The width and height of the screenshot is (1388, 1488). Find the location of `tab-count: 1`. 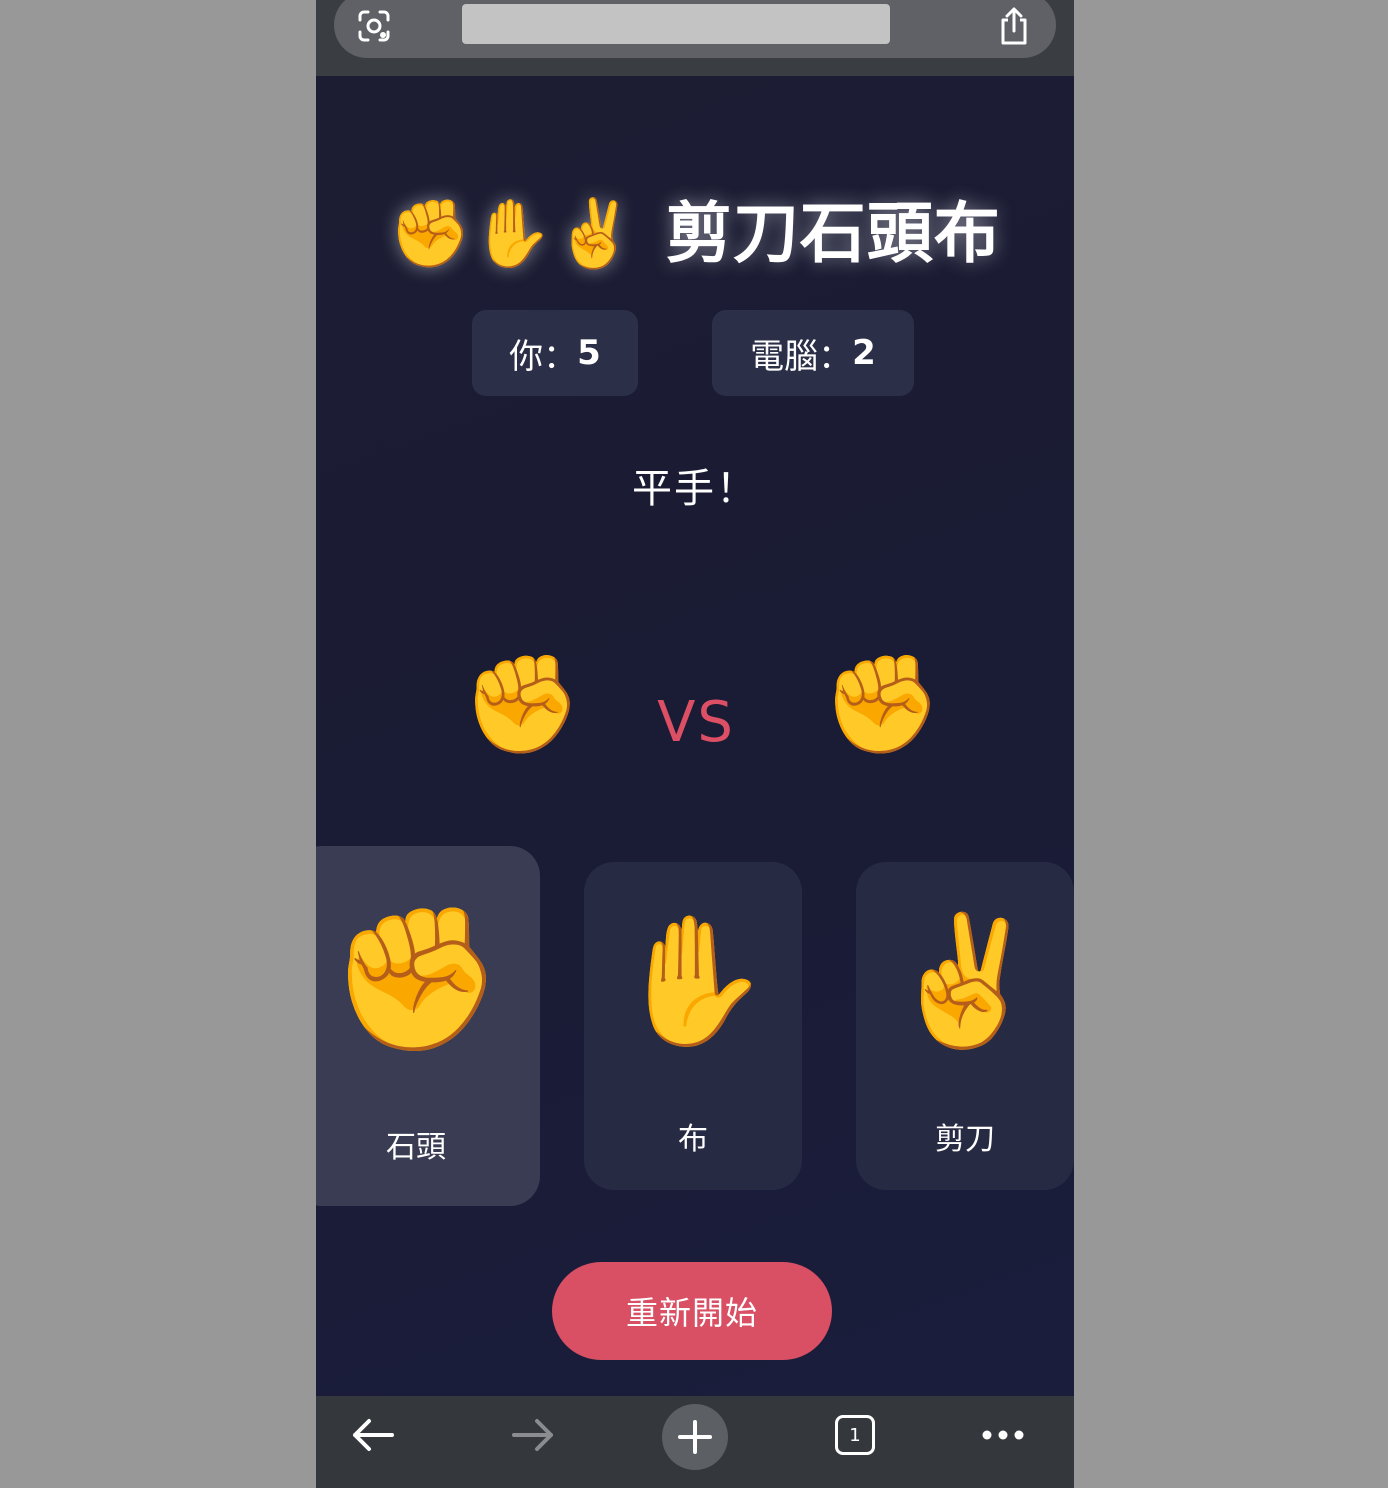

tab-count: 1 is located at coordinates (855, 1435).